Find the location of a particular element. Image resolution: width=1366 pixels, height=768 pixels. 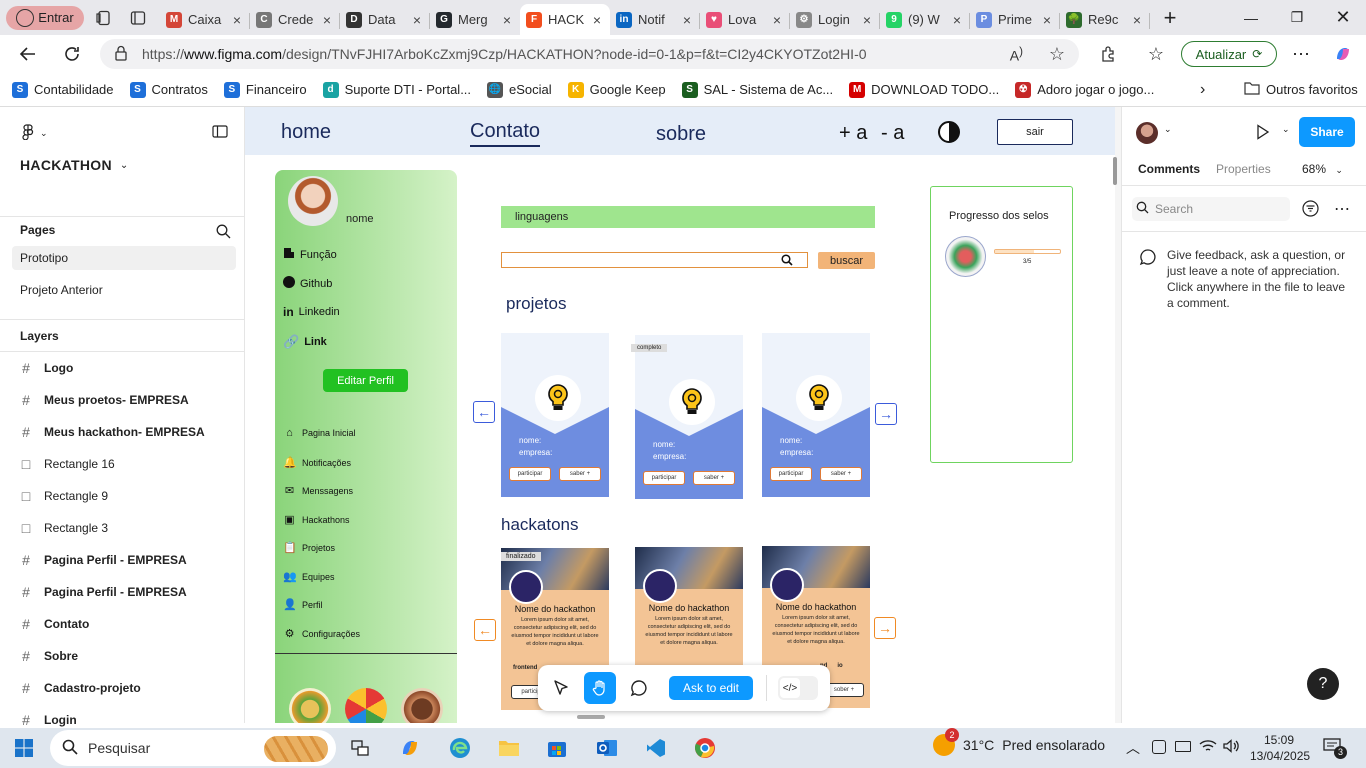

page-item-prototipo: Prototipo is located at coordinates (124, 258).